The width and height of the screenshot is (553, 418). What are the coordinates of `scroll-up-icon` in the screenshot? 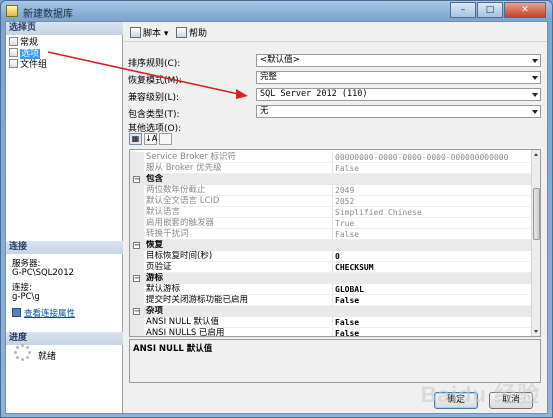 It's located at (536, 154).